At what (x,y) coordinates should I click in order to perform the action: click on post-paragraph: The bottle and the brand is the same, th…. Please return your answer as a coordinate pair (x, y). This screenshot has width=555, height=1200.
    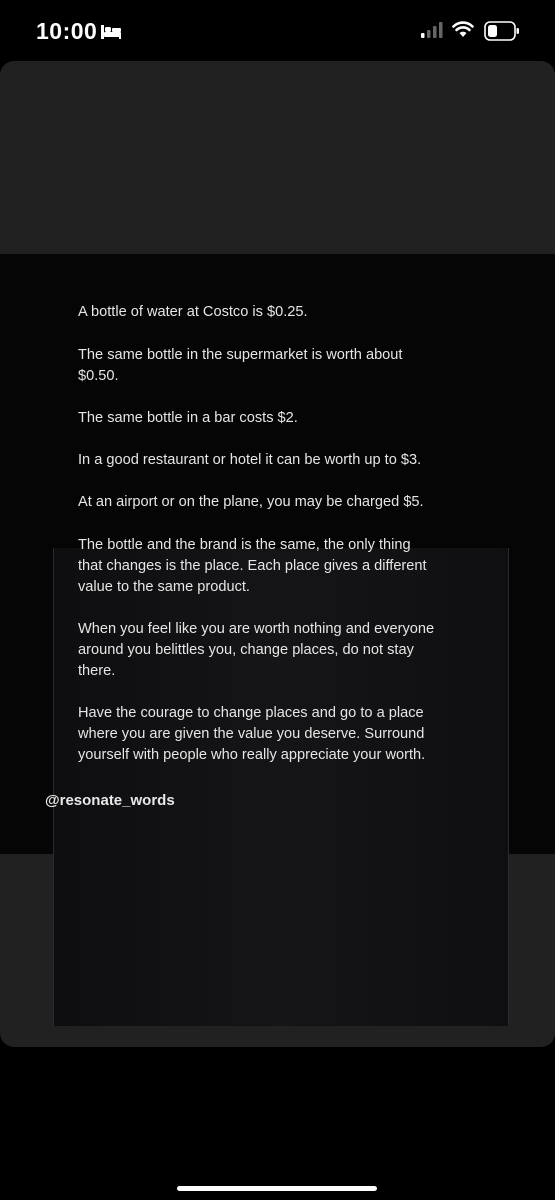
    Looking at the image, I should click on (252, 566).